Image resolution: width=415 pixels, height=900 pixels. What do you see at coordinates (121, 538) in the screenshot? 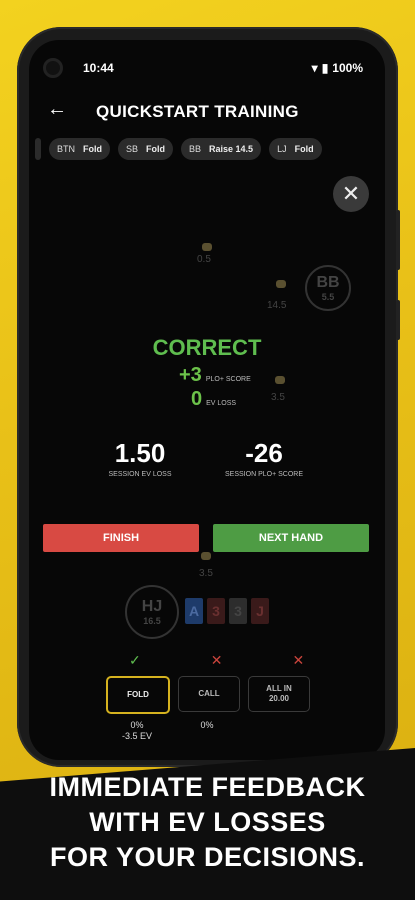
I see `finish-button: FINISH` at bounding box center [121, 538].